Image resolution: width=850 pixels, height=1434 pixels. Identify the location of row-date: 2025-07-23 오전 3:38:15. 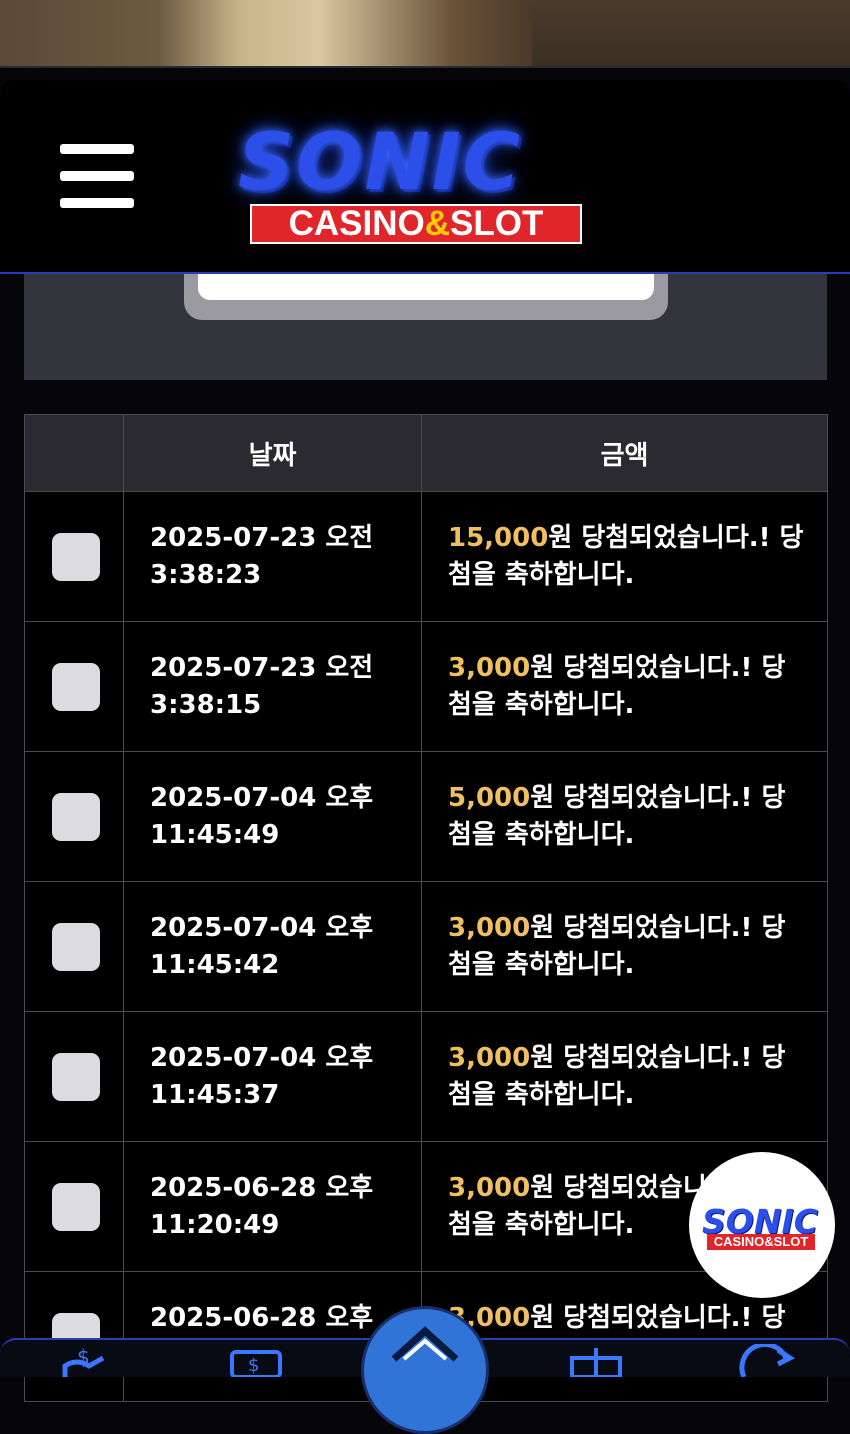
(272, 686).